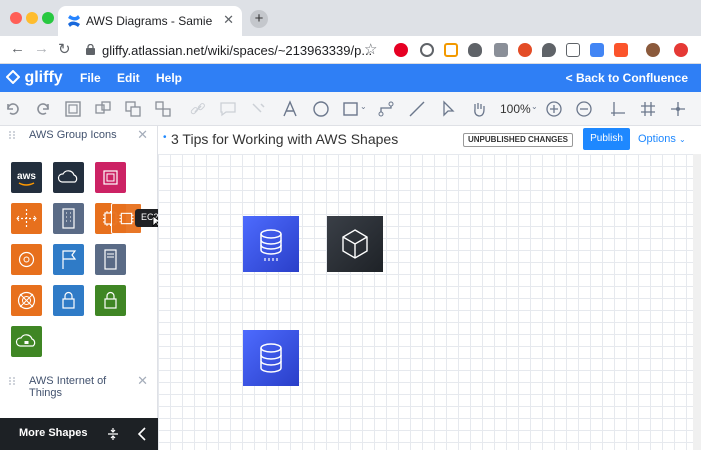 The height and width of the screenshot is (450, 701). What do you see at coordinates (657, 139) in the screenshot?
I see `options-label: Options` at bounding box center [657, 139].